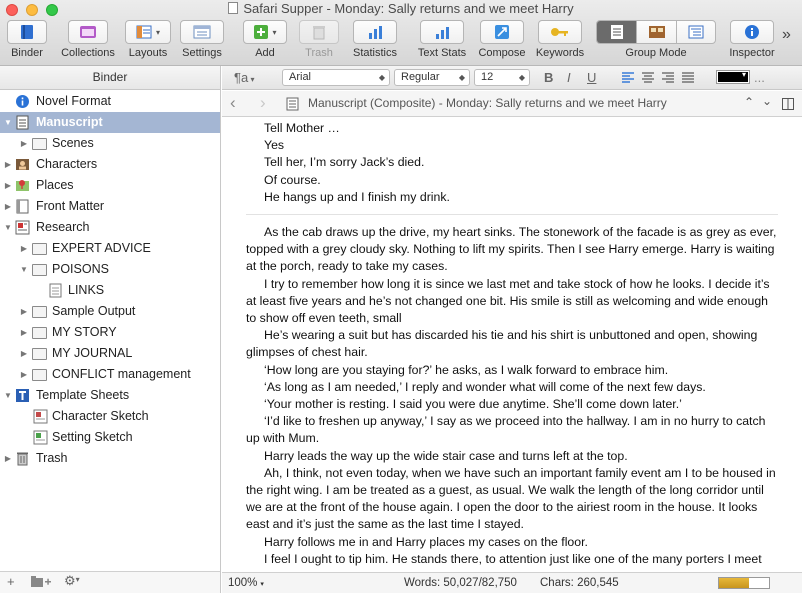 This screenshot has height=593, width=802. I want to click on document-icon, so click(55, 290).